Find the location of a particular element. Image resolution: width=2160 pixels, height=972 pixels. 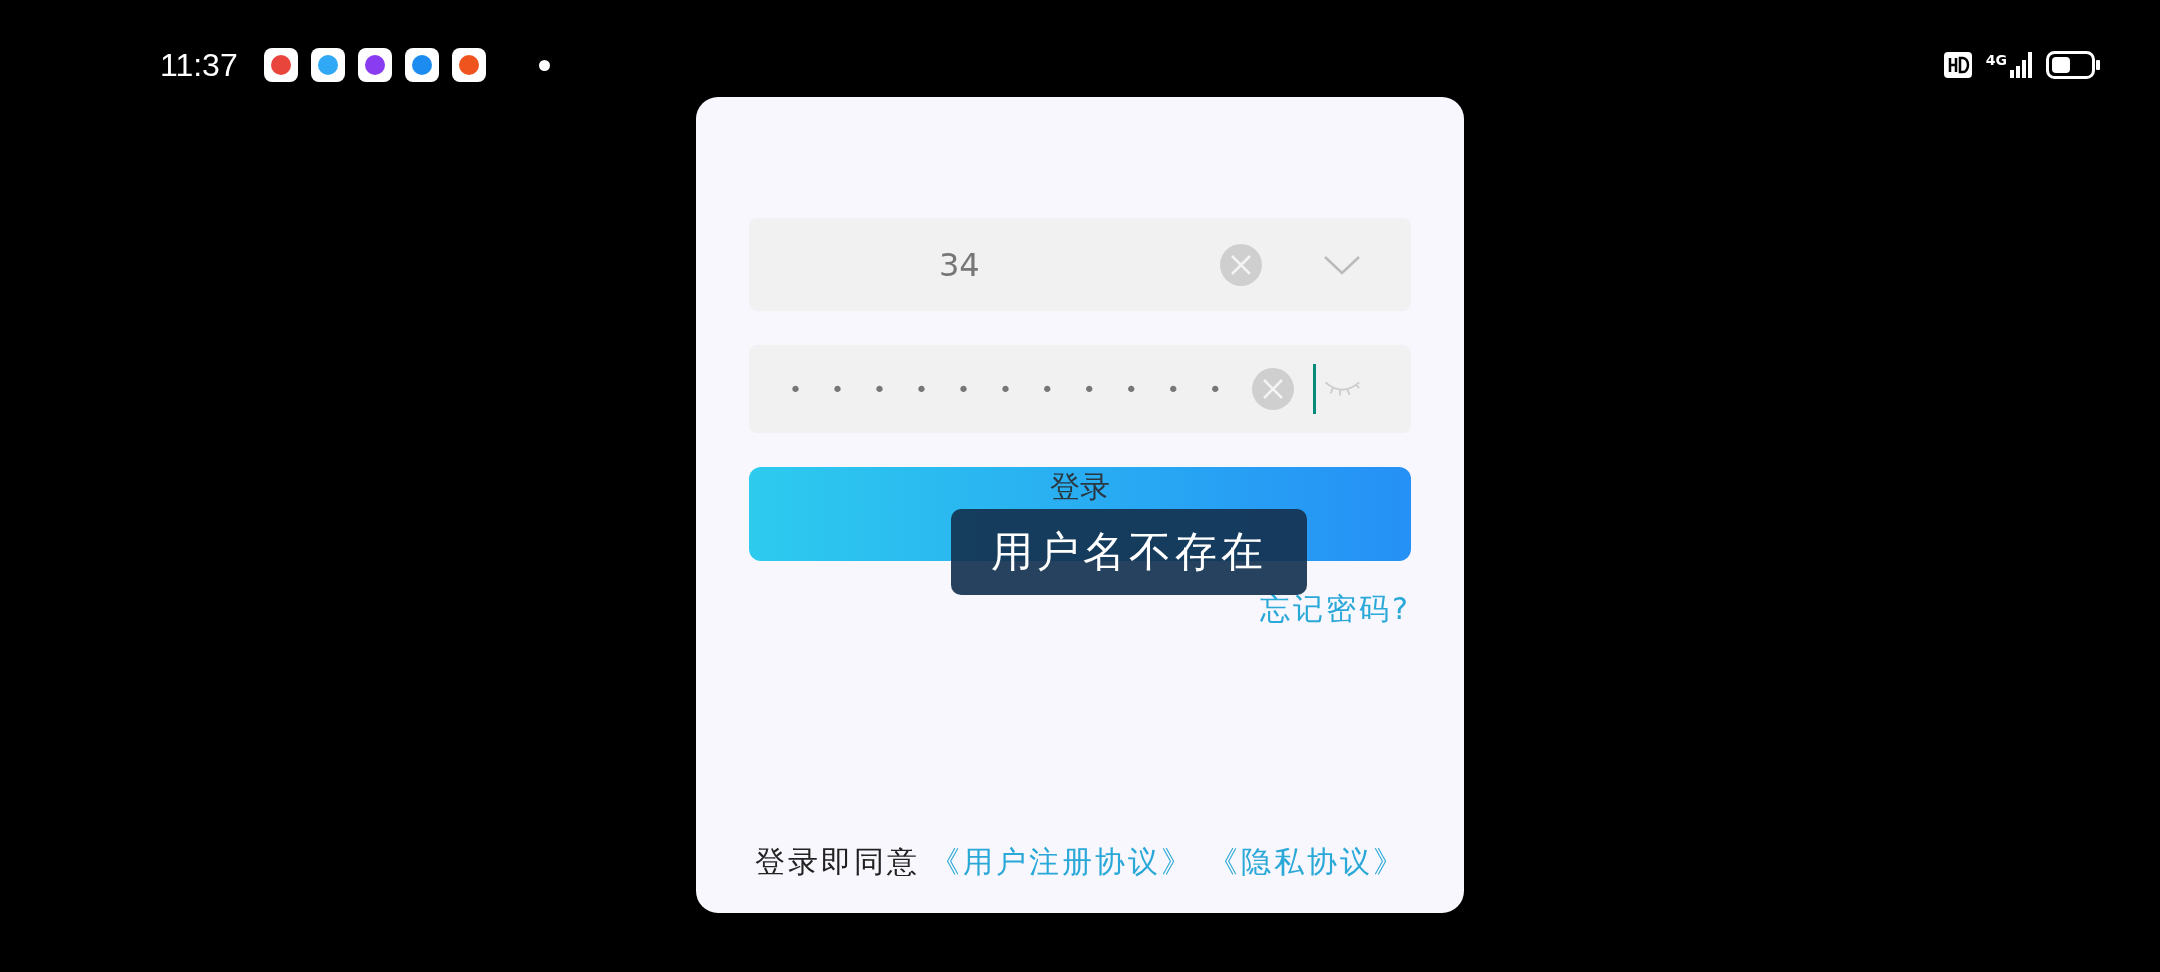

hd-icon is located at coordinates (1957, 65).